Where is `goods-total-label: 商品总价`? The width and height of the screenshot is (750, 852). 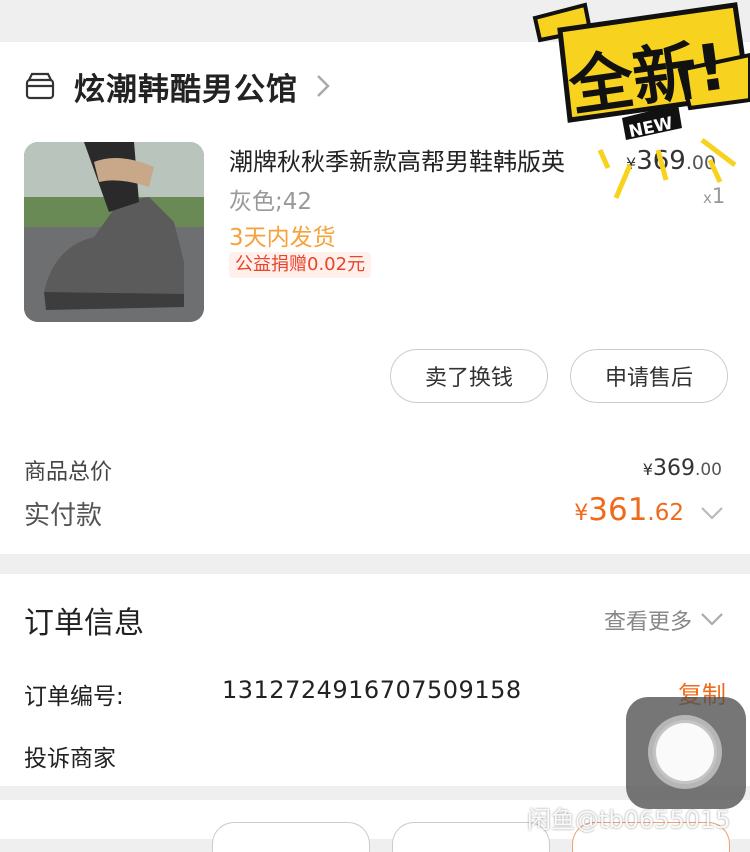
goods-total-label: 商品总价 is located at coordinates (68, 472).